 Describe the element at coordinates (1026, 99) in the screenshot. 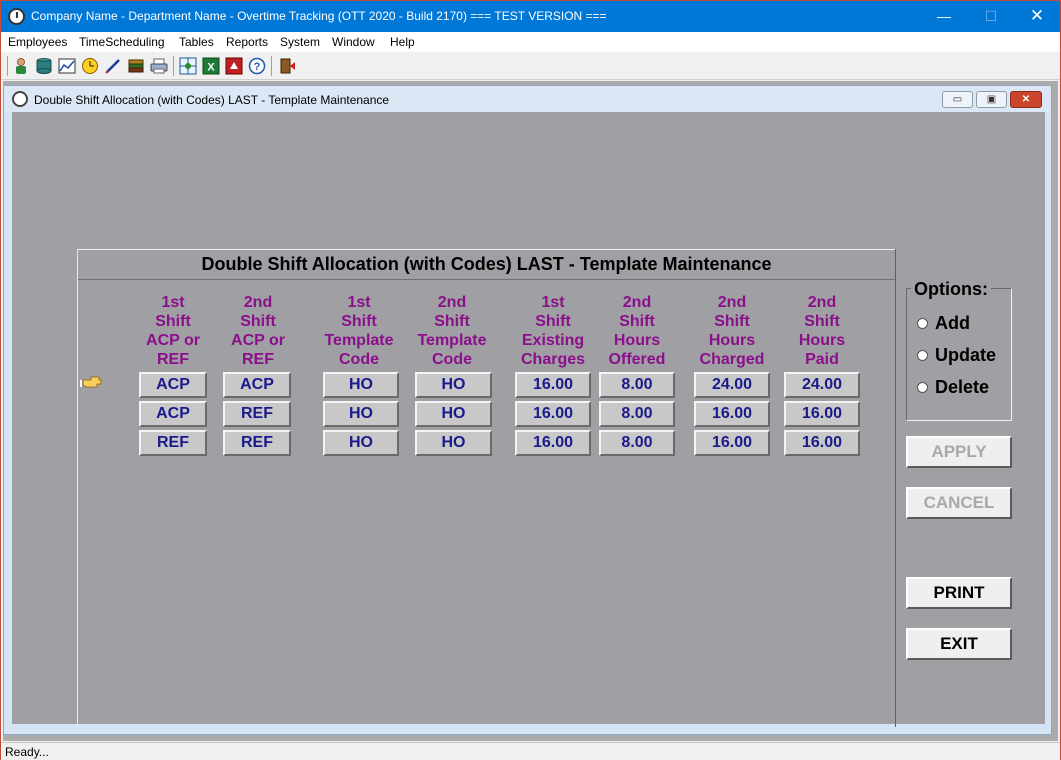

I see `child-close-button: ✕` at that location.